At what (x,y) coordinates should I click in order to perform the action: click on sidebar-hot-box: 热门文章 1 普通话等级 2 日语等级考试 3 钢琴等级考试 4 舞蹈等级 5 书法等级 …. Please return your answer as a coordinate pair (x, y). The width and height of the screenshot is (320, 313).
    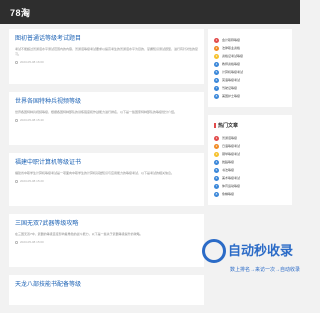
    Looking at the image, I should click on (250, 160).